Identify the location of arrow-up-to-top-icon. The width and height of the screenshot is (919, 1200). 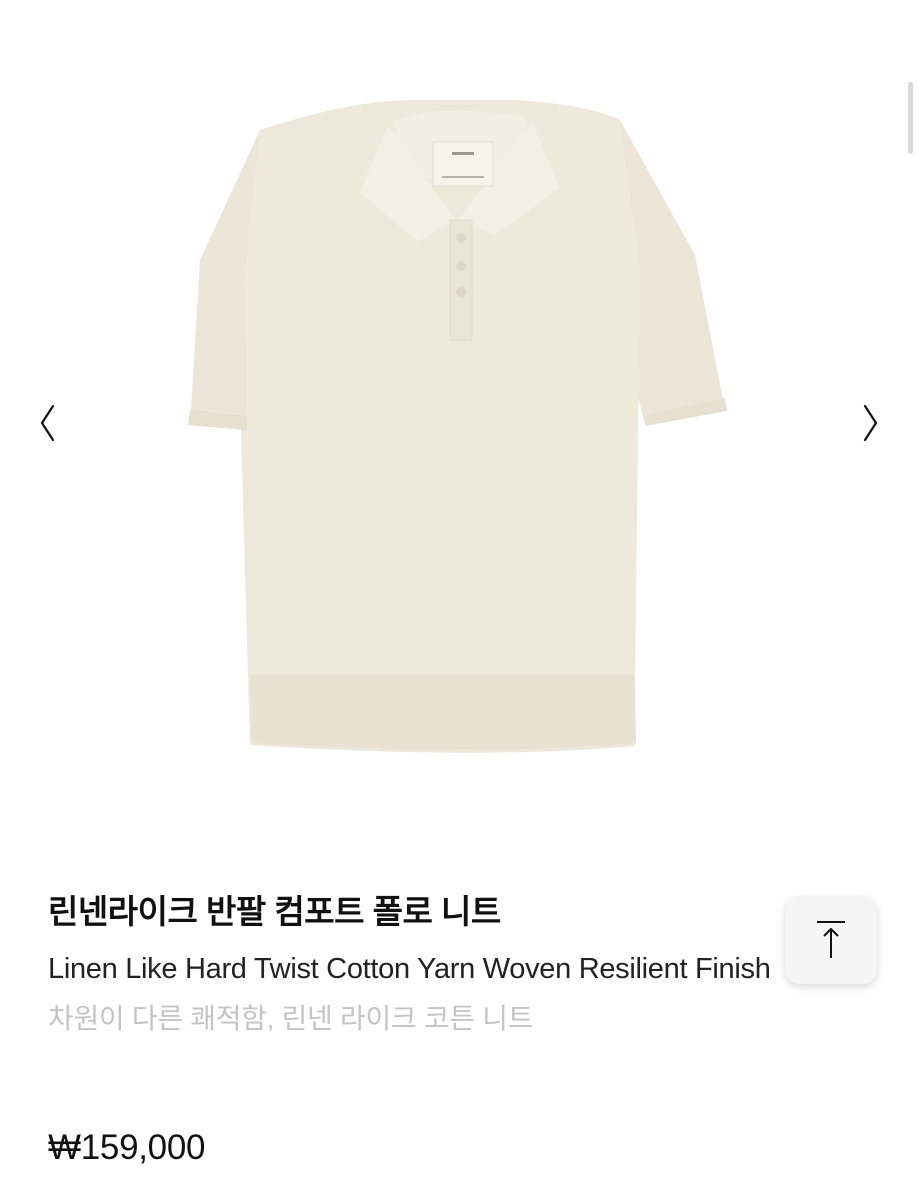
(831, 939).